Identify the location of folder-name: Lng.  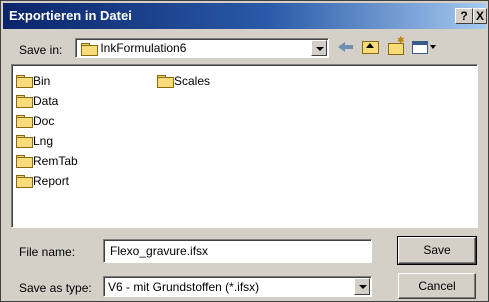
(43, 141).